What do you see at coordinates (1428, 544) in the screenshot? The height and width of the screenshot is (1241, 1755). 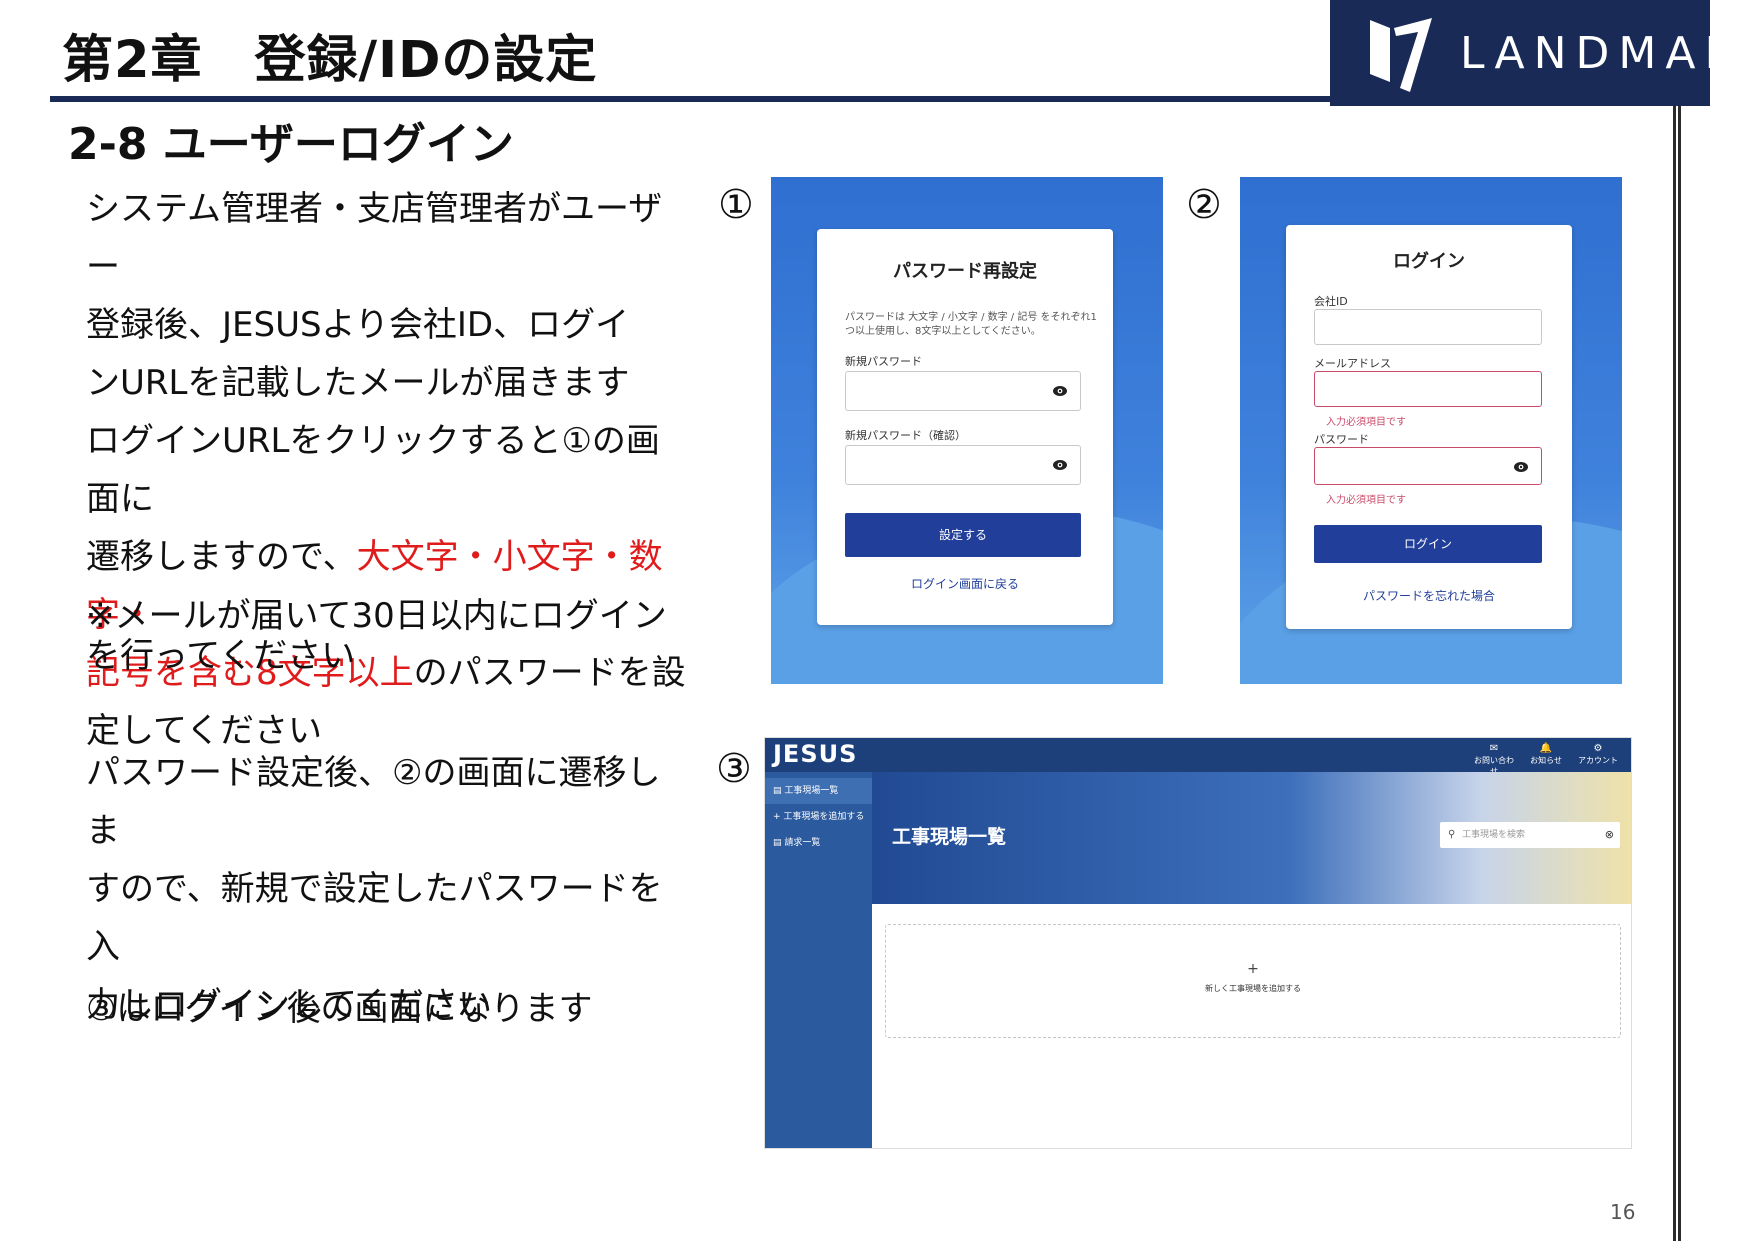 I see `login-button: ログイン` at bounding box center [1428, 544].